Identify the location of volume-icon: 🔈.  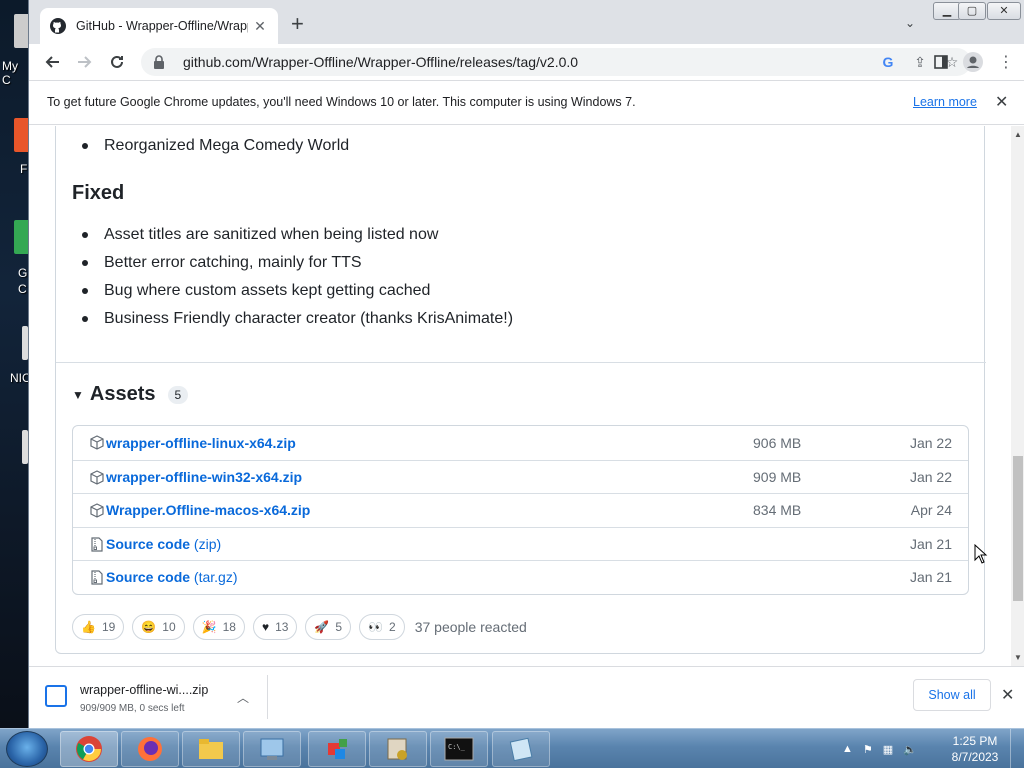
(910, 749).